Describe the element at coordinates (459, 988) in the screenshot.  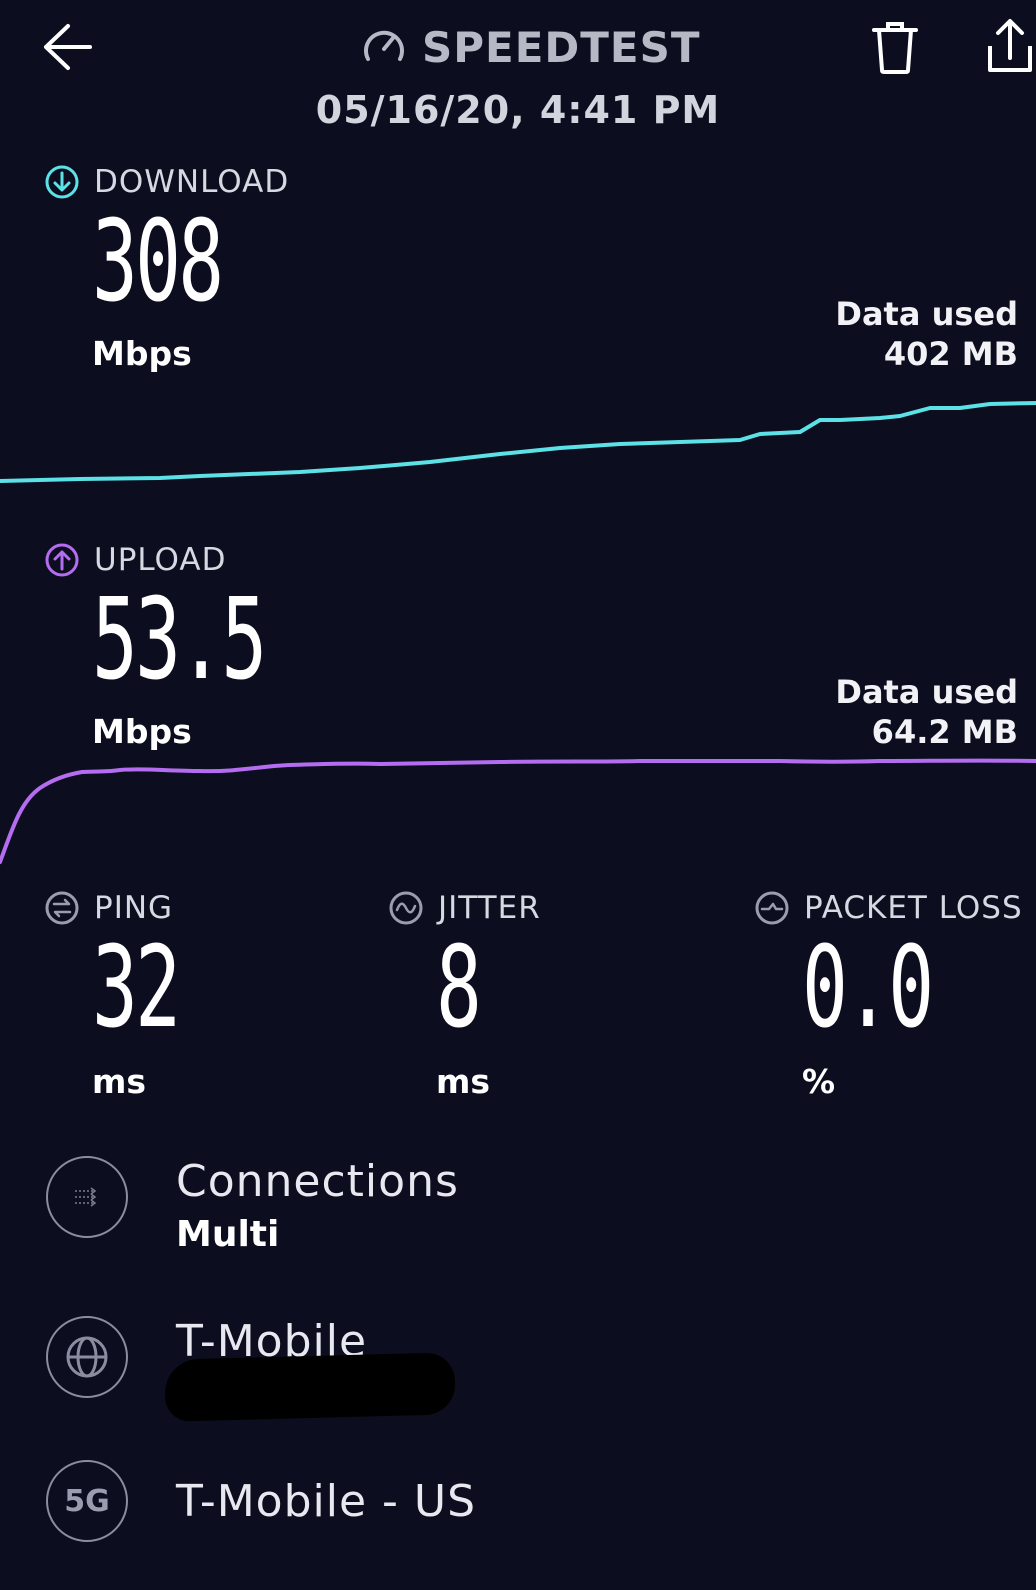
I see `jitter-value: 8` at that location.